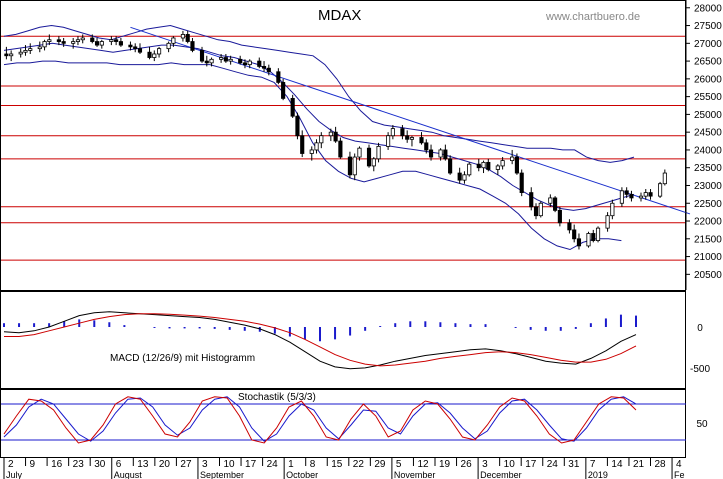  I want to click on stochastic-panel-frame, so click(343, 423).